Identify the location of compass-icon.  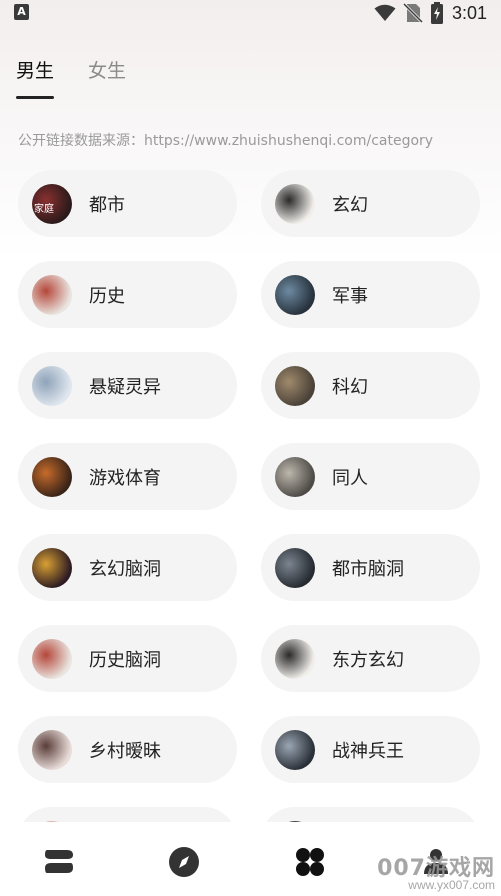
(184, 862).